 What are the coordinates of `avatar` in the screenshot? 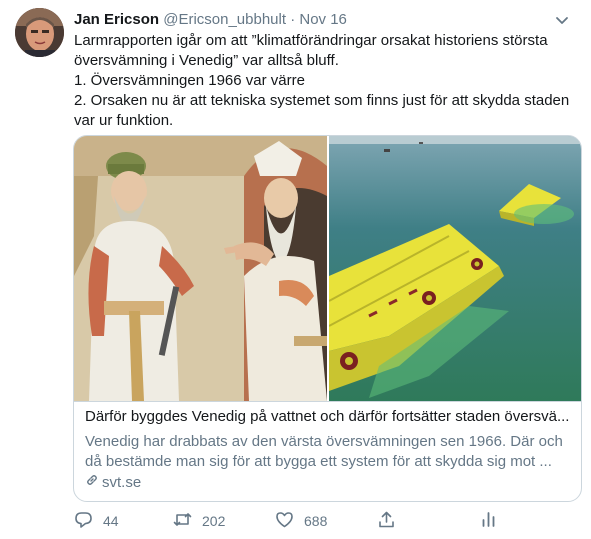 It's located at (39, 32).